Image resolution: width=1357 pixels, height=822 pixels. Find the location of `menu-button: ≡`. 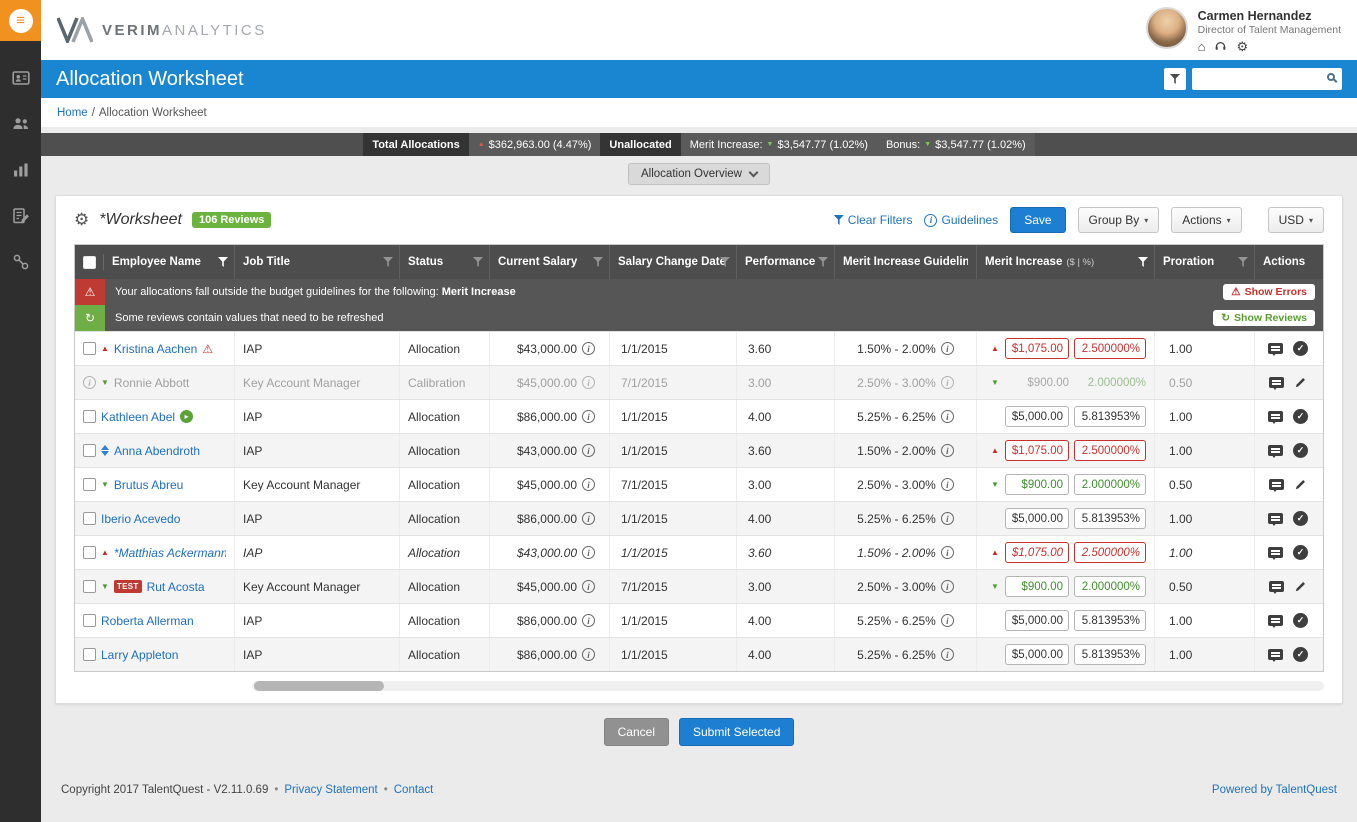

menu-button: ≡ is located at coordinates (20, 20).